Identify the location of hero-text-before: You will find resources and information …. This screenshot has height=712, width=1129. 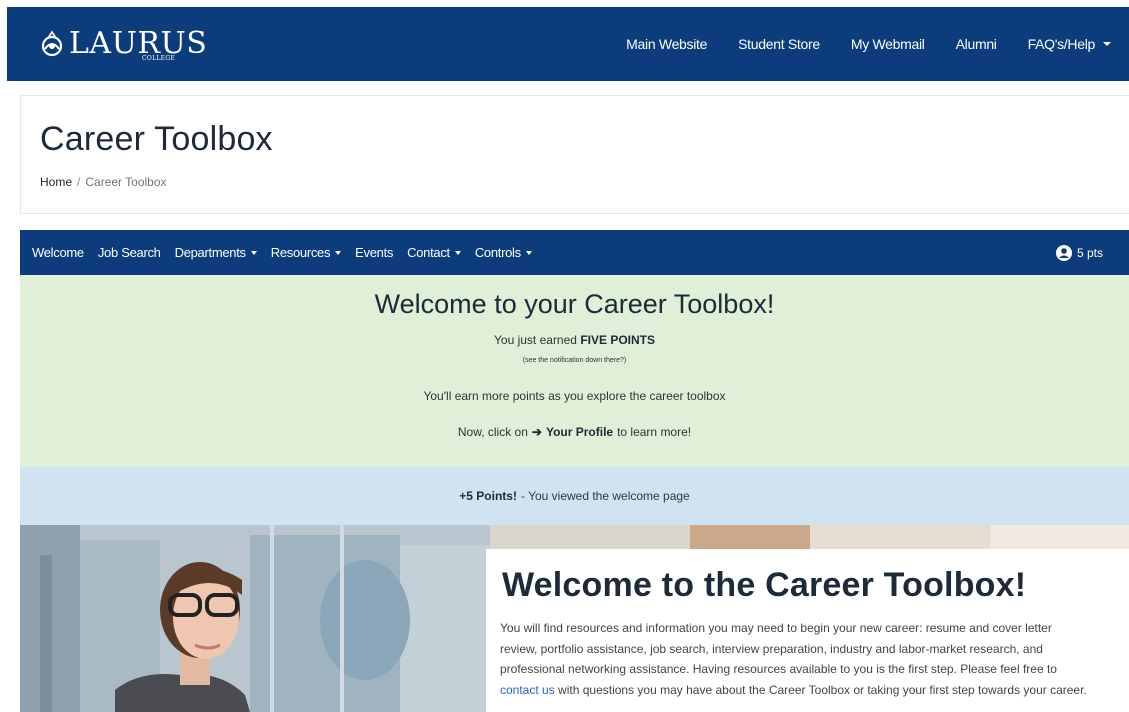
(778, 648).